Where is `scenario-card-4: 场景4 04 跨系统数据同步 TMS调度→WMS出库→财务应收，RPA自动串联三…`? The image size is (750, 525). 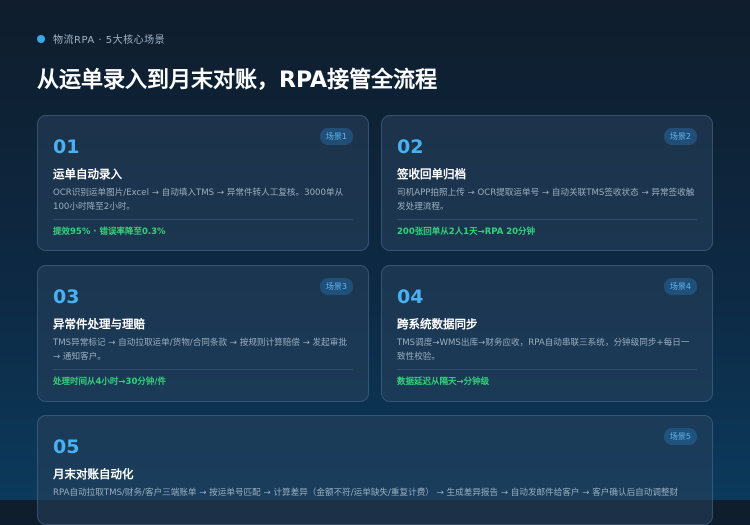
scenario-card-4: 场景4 04 跨系统数据同步 TMS调度→WMS出库→财务应收，RPA自动串联三… is located at coordinates (547, 333).